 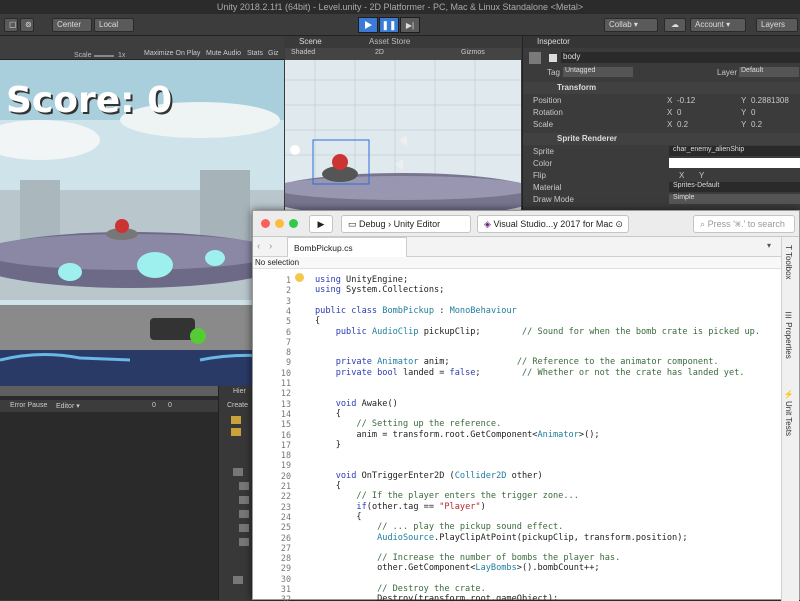 What do you see at coordinates (223, 53) in the screenshot?
I see `mute-audio-toggle: Mute Audio` at bounding box center [223, 53].